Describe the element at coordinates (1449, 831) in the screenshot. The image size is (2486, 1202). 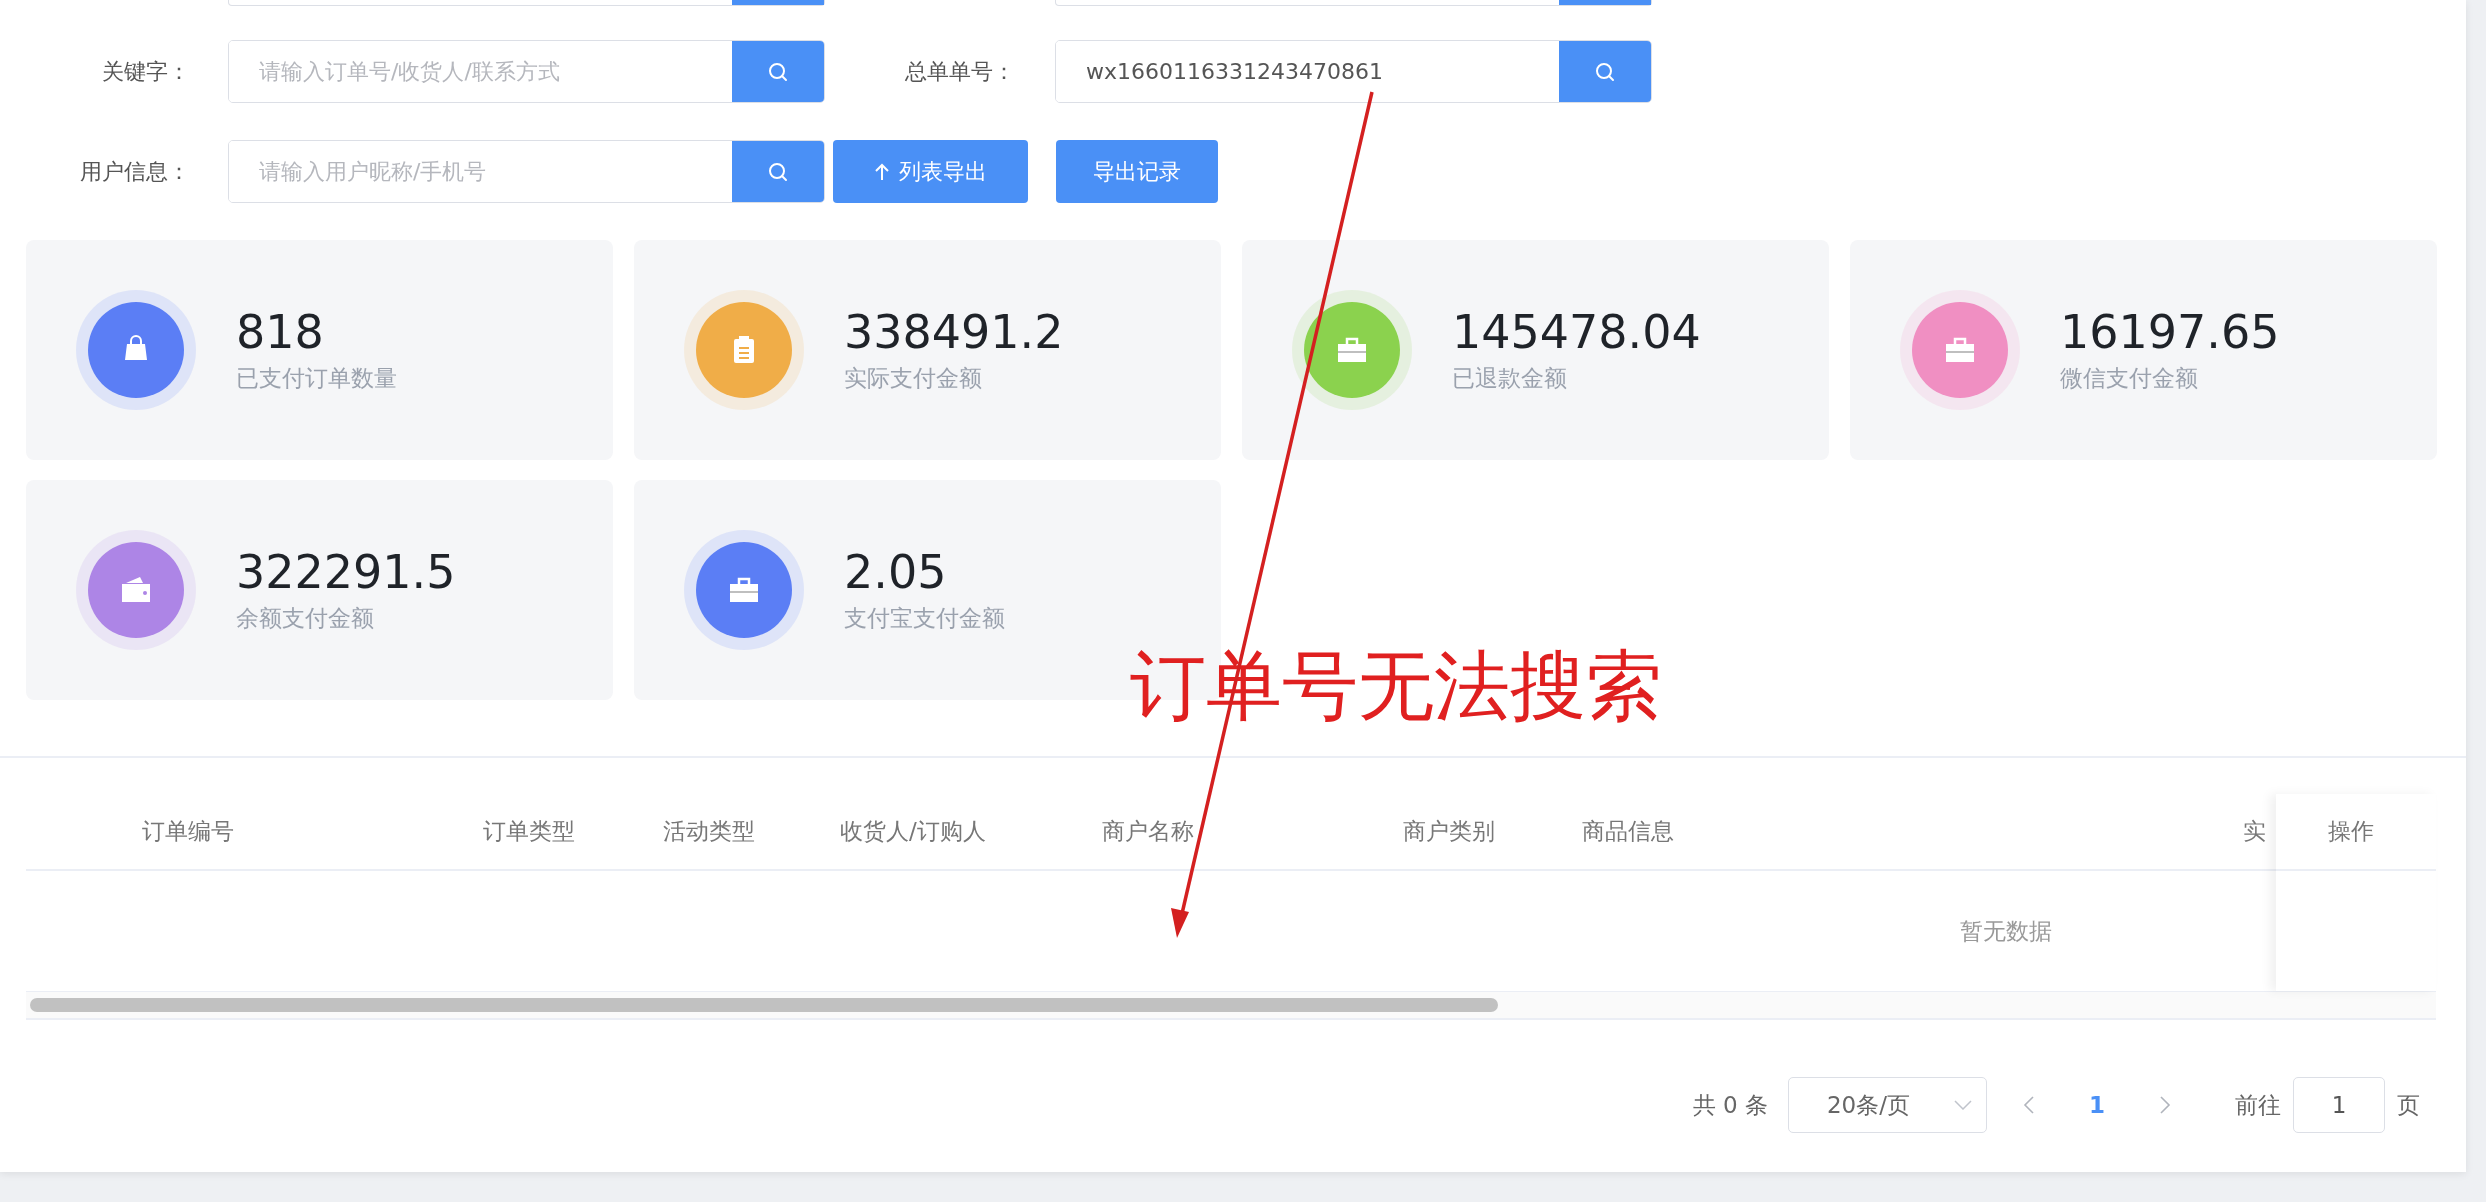
I see `column-header: 商户类别` at that location.